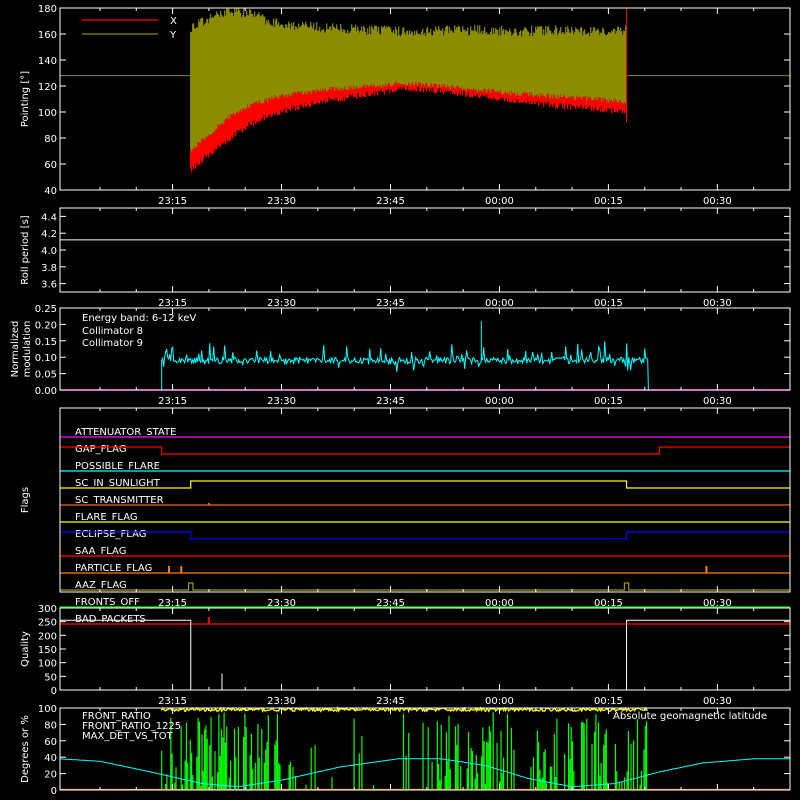 This screenshot has height=800, width=800. I want to click on flags-y-axis-title: Flags, so click(25, 500).